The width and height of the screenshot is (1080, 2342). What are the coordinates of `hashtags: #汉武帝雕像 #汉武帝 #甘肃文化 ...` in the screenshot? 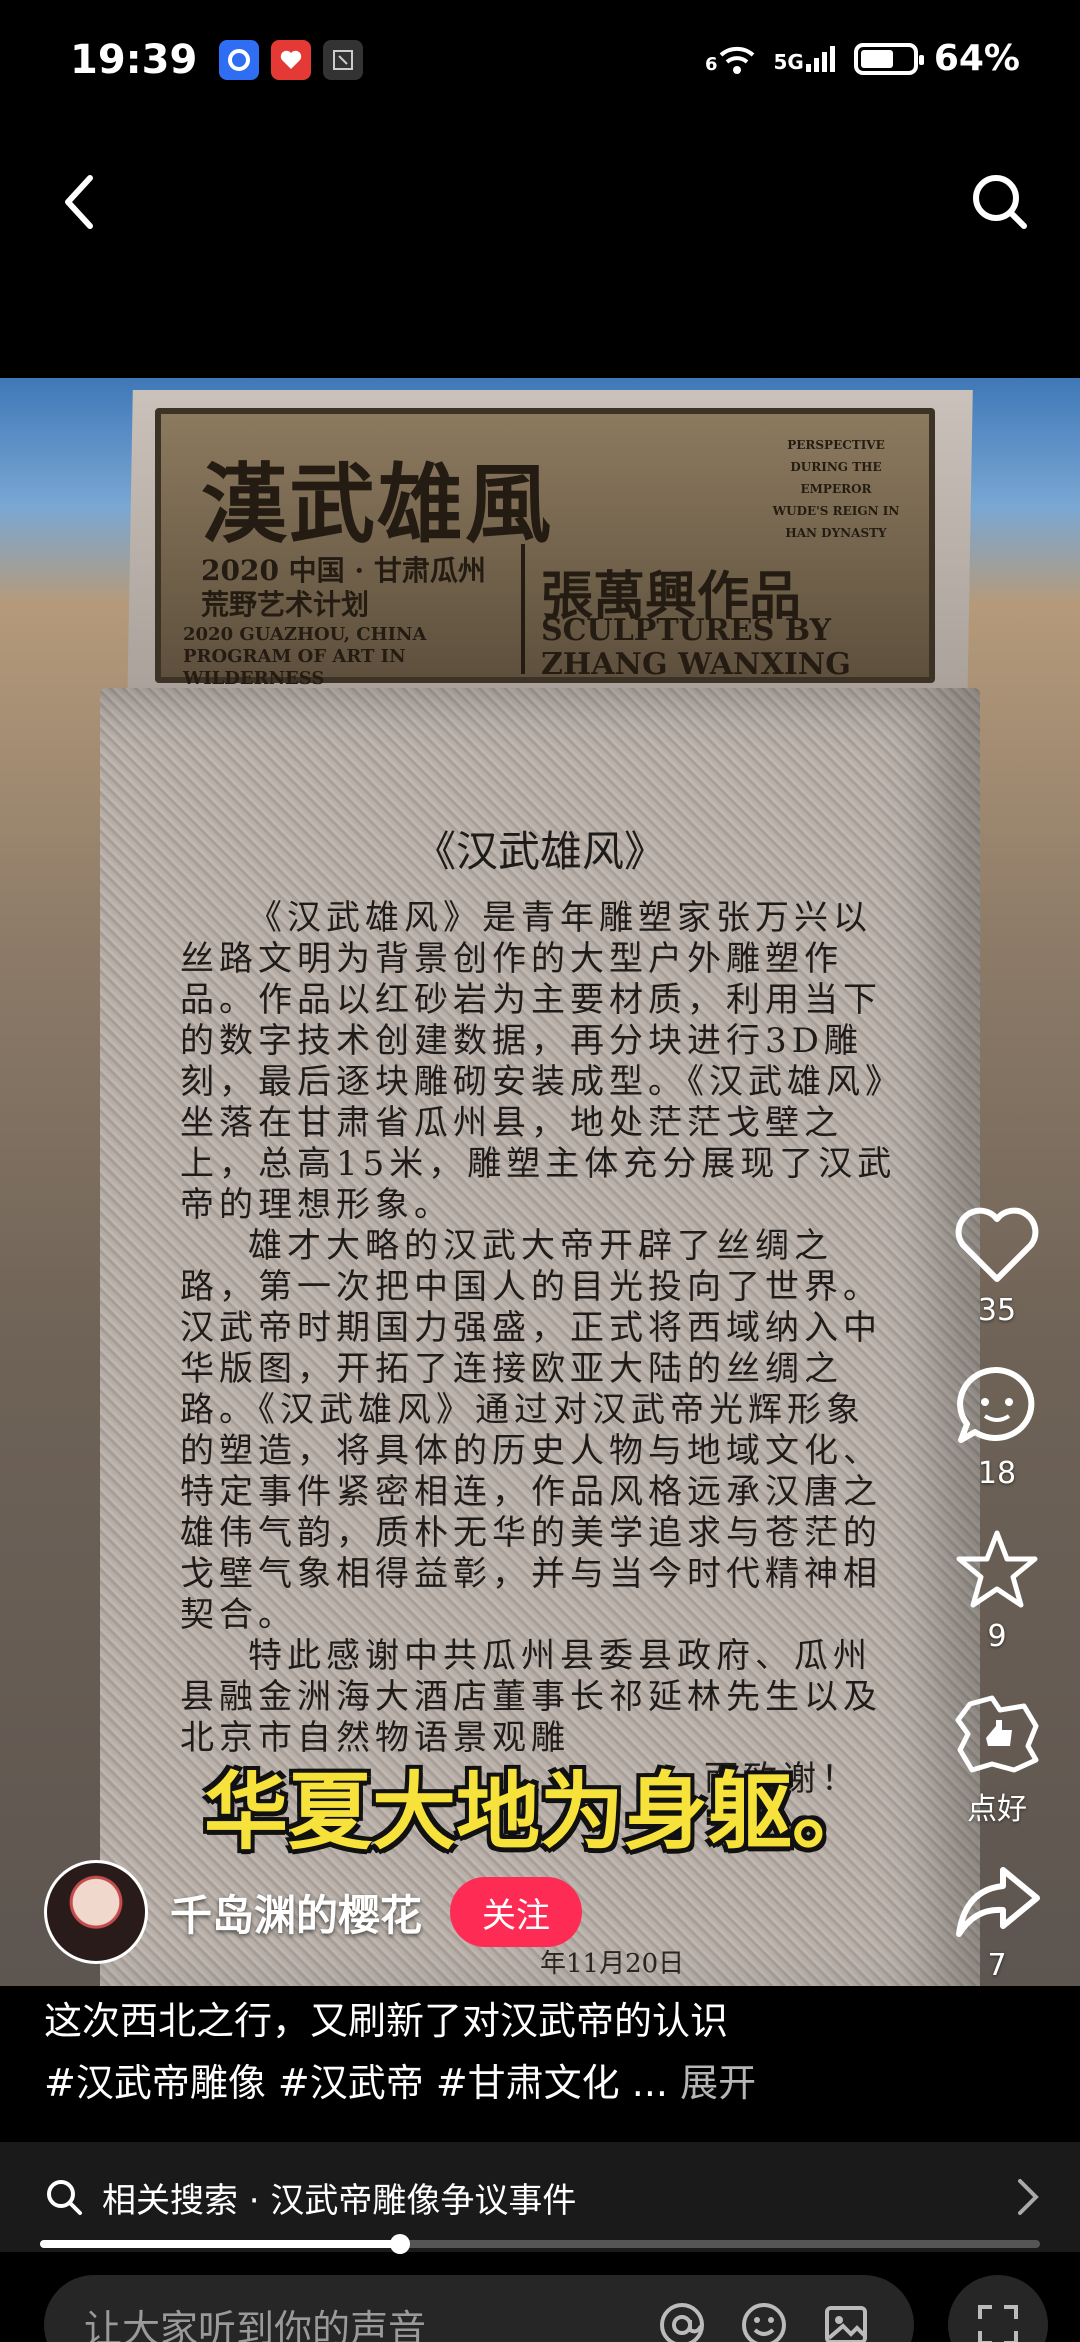 It's located at (356, 2083).